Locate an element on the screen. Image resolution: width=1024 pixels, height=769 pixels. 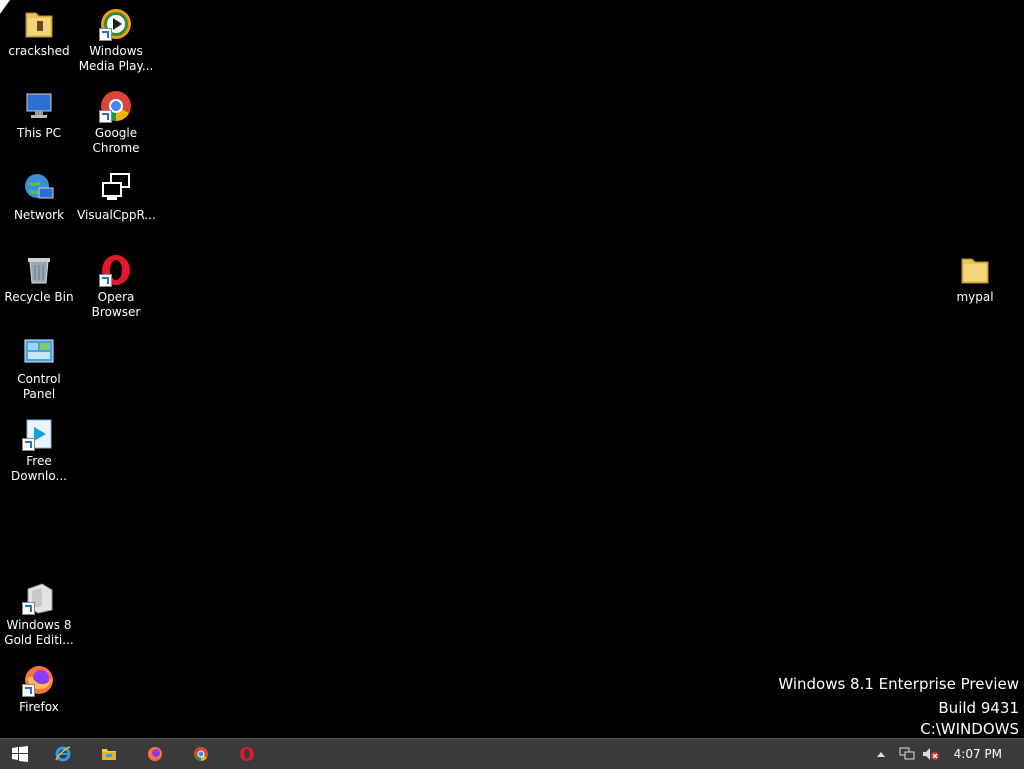
start-icon is located at coordinates (20, 754).